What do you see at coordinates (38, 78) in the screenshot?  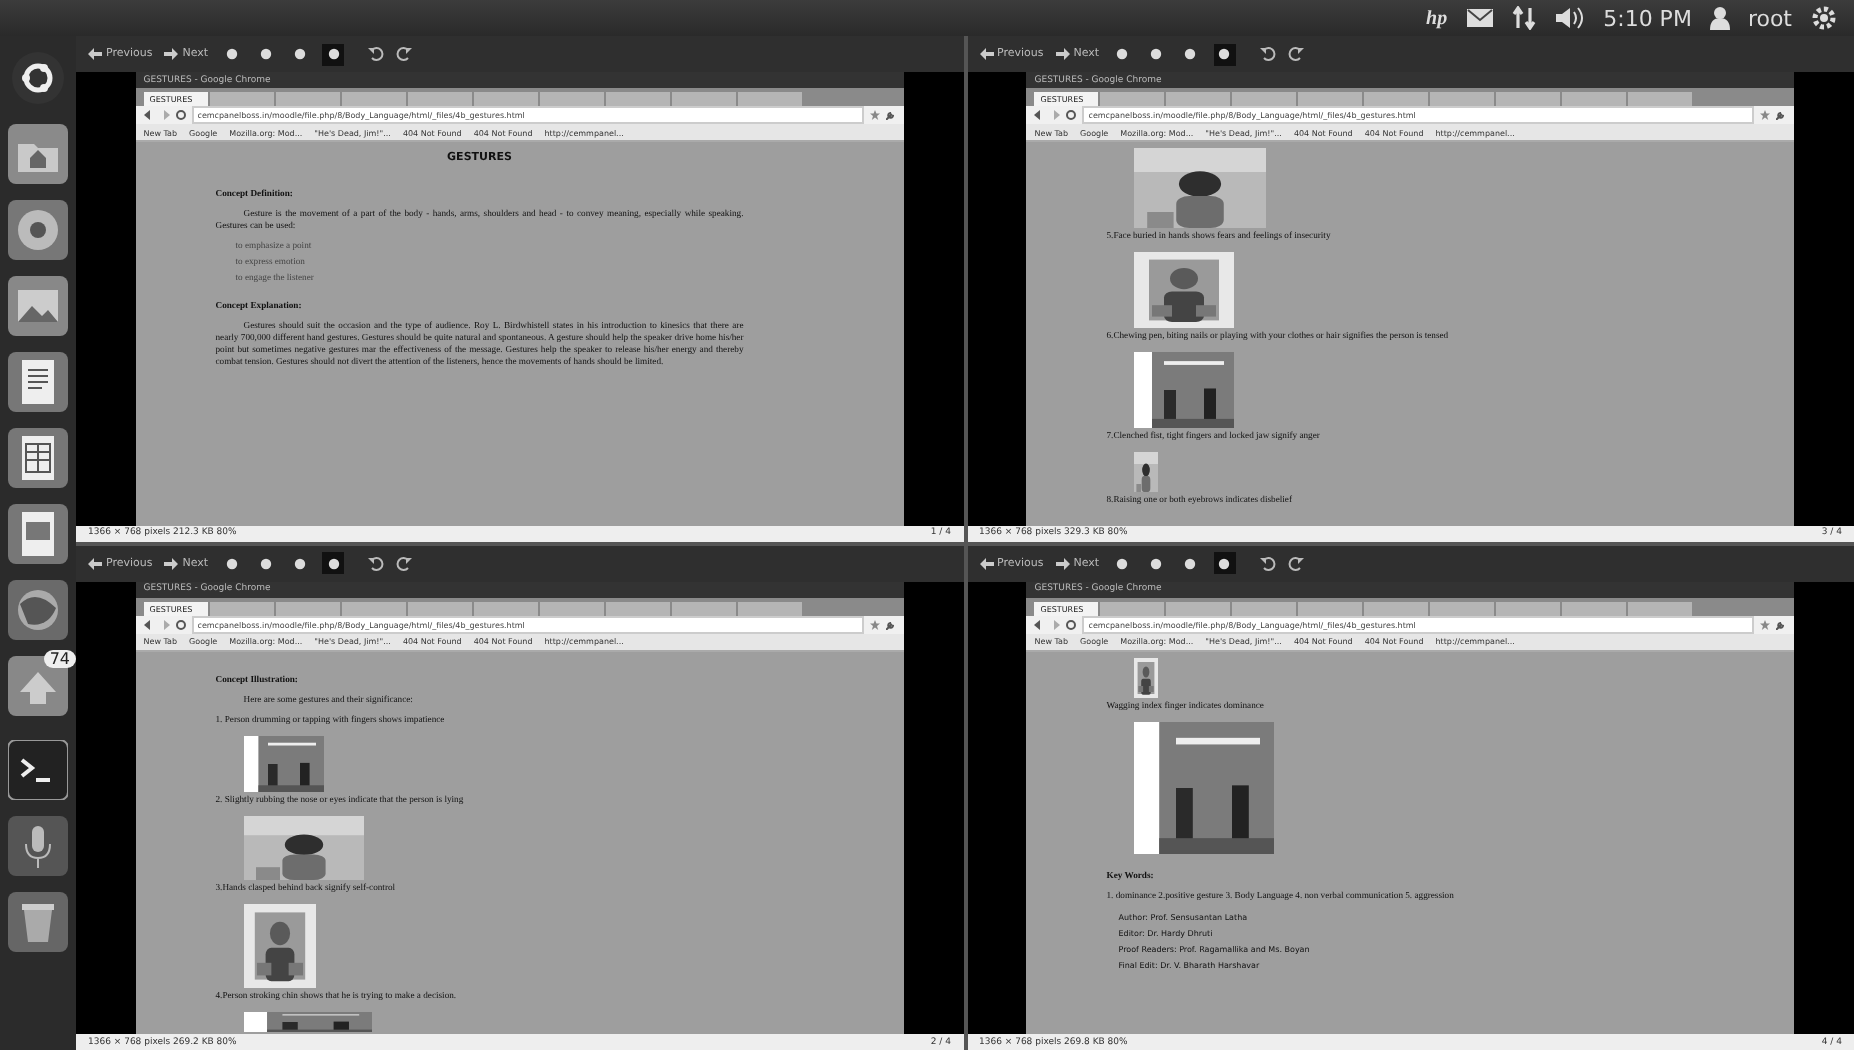 I see `dash-icon` at bounding box center [38, 78].